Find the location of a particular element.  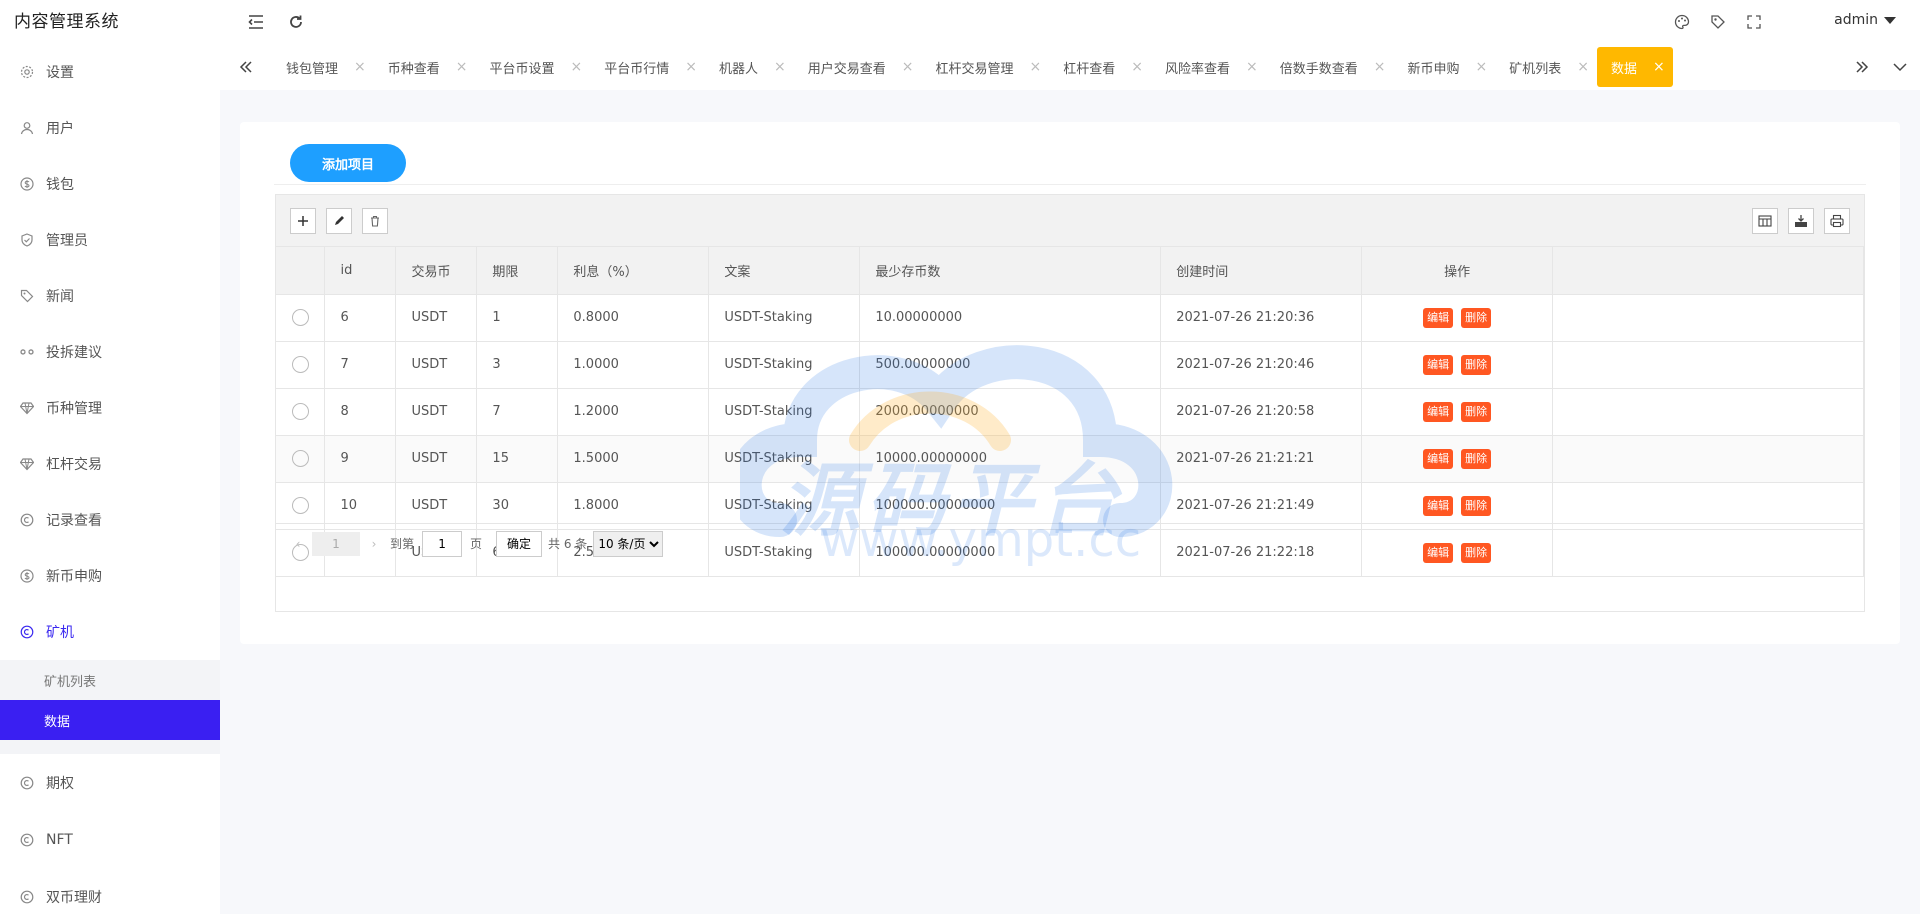

circle-icon is located at coordinates (27, 783).